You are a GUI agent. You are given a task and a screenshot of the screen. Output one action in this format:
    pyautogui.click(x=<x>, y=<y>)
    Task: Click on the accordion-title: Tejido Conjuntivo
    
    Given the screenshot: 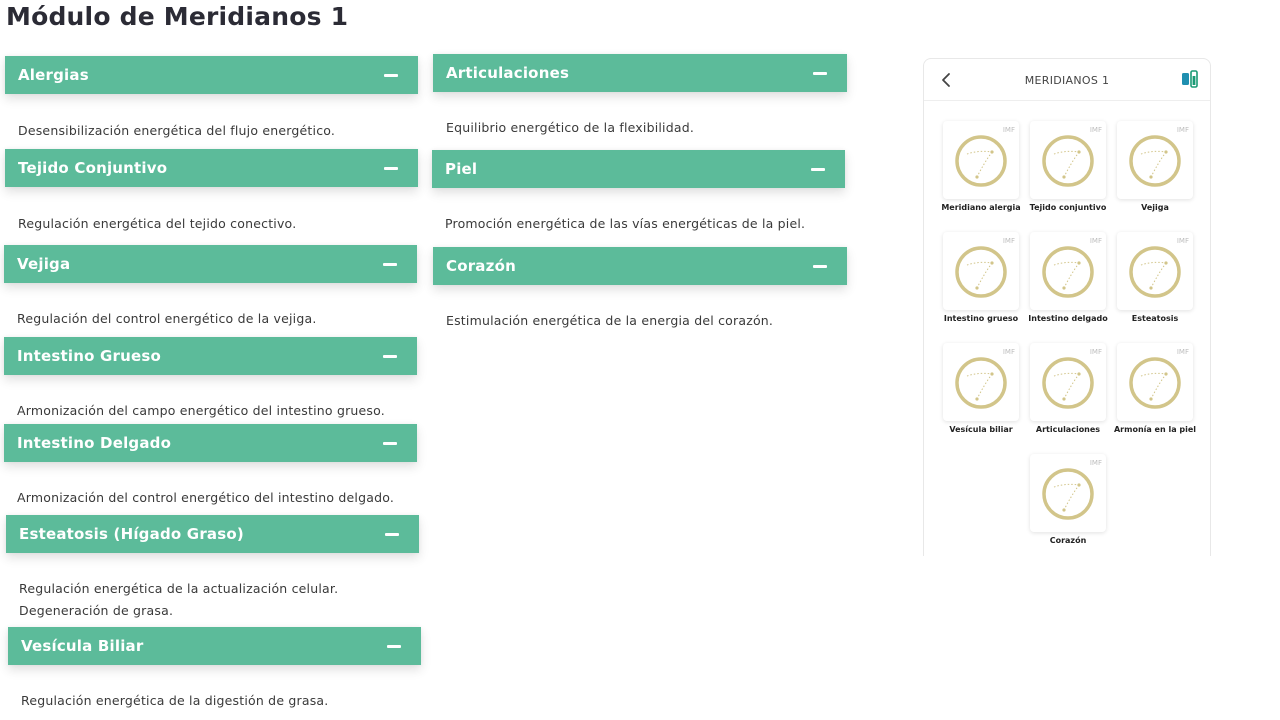 What is the action you would take?
    pyautogui.click(x=93, y=168)
    